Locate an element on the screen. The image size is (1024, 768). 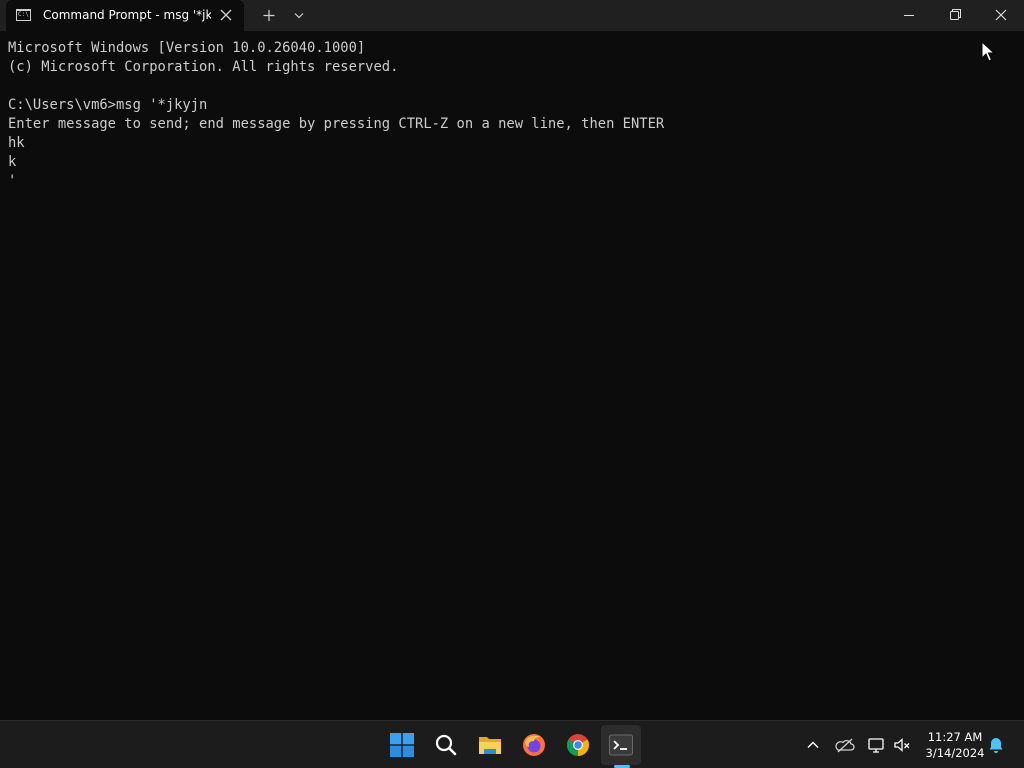
console-line: C:\Users\vm6>msg '*jkyjn is located at coordinates (108, 105).